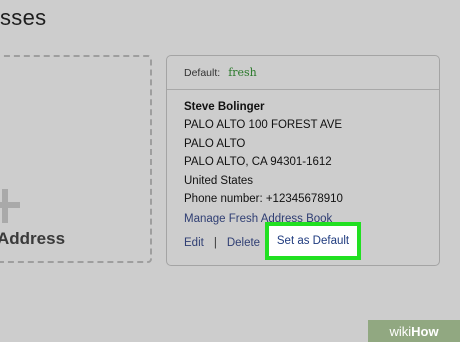  What do you see at coordinates (194, 243) in the screenshot?
I see `edit-link: Edit` at bounding box center [194, 243].